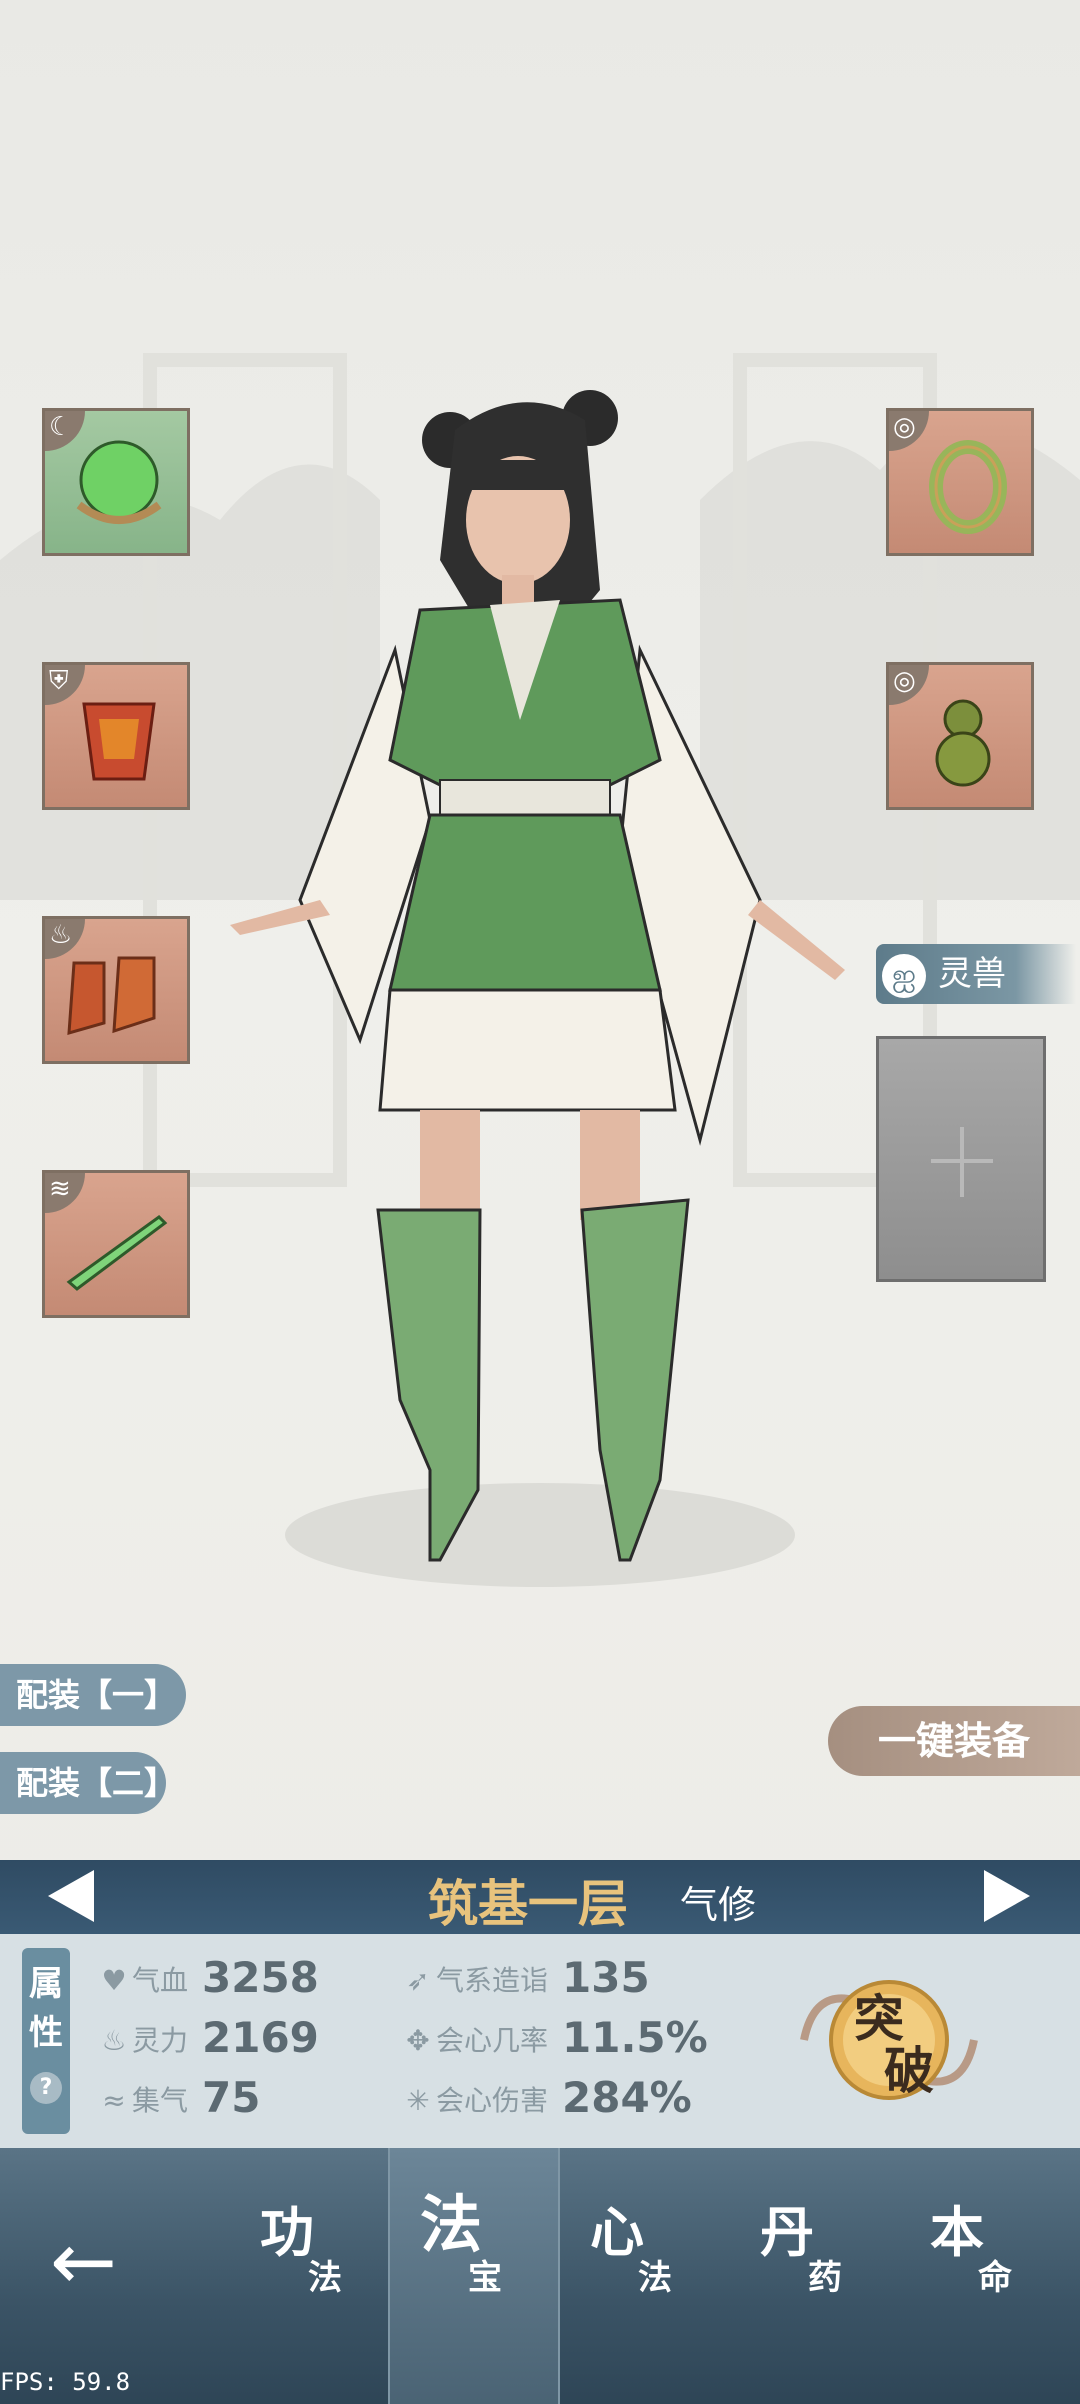  Describe the element at coordinates (524, 1978) in the screenshot. I see `stat-qi-mastery: ➶ 气系造诣 135` at that location.